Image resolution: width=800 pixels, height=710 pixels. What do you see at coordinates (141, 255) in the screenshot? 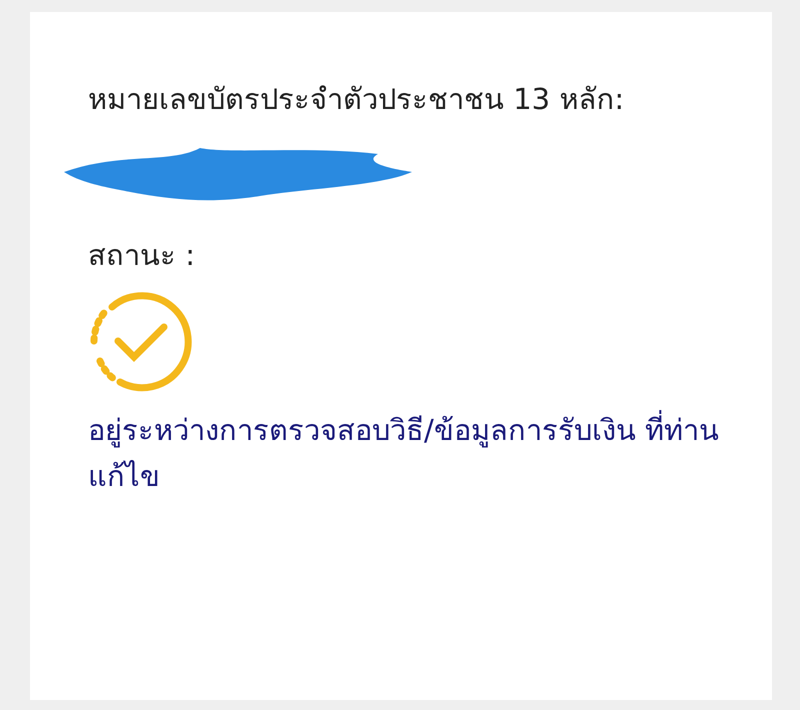
I see `status-label: สถานะ :` at bounding box center [141, 255].